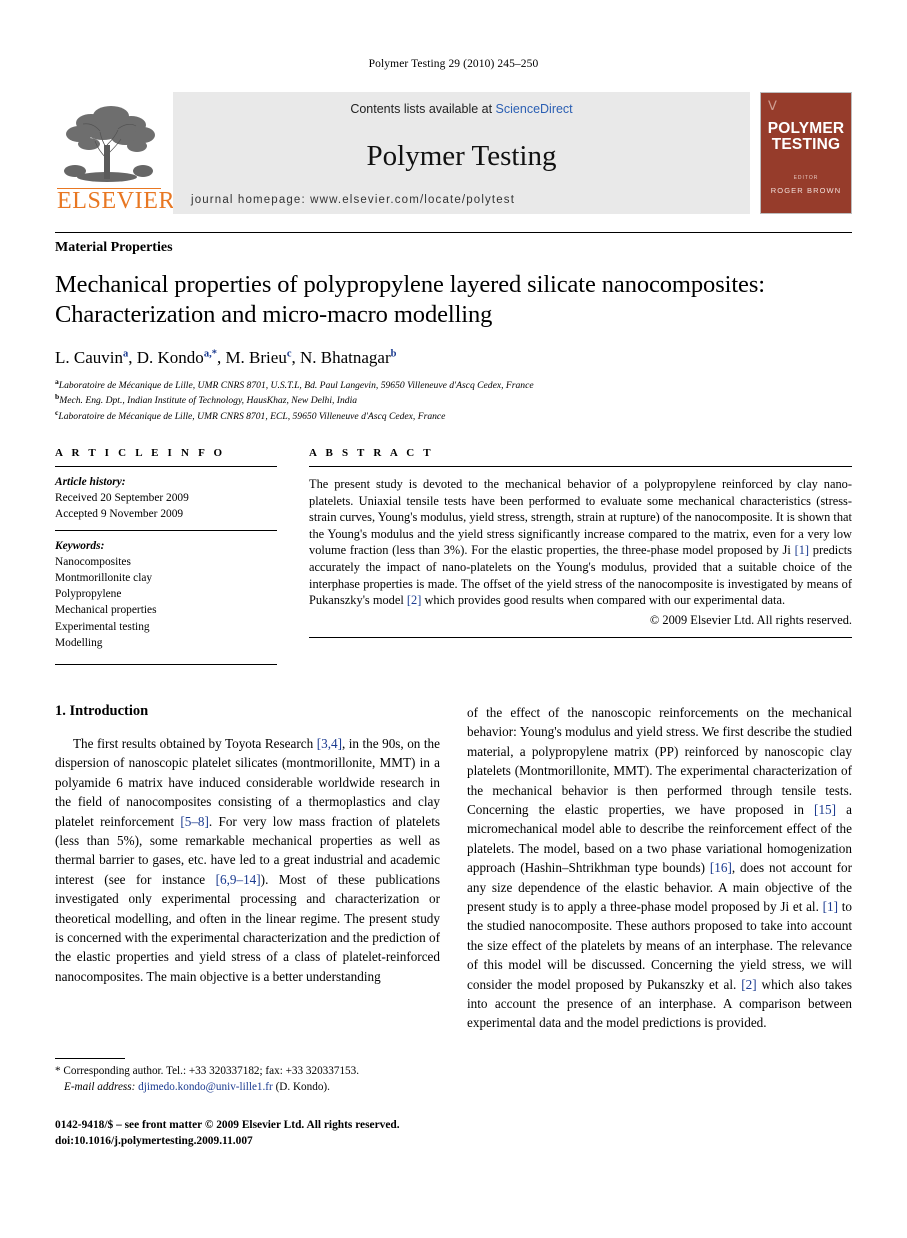 The height and width of the screenshot is (1238, 907). What do you see at coordinates (106, 610) in the screenshot?
I see `keyword-item: Mechanical properties` at bounding box center [106, 610].